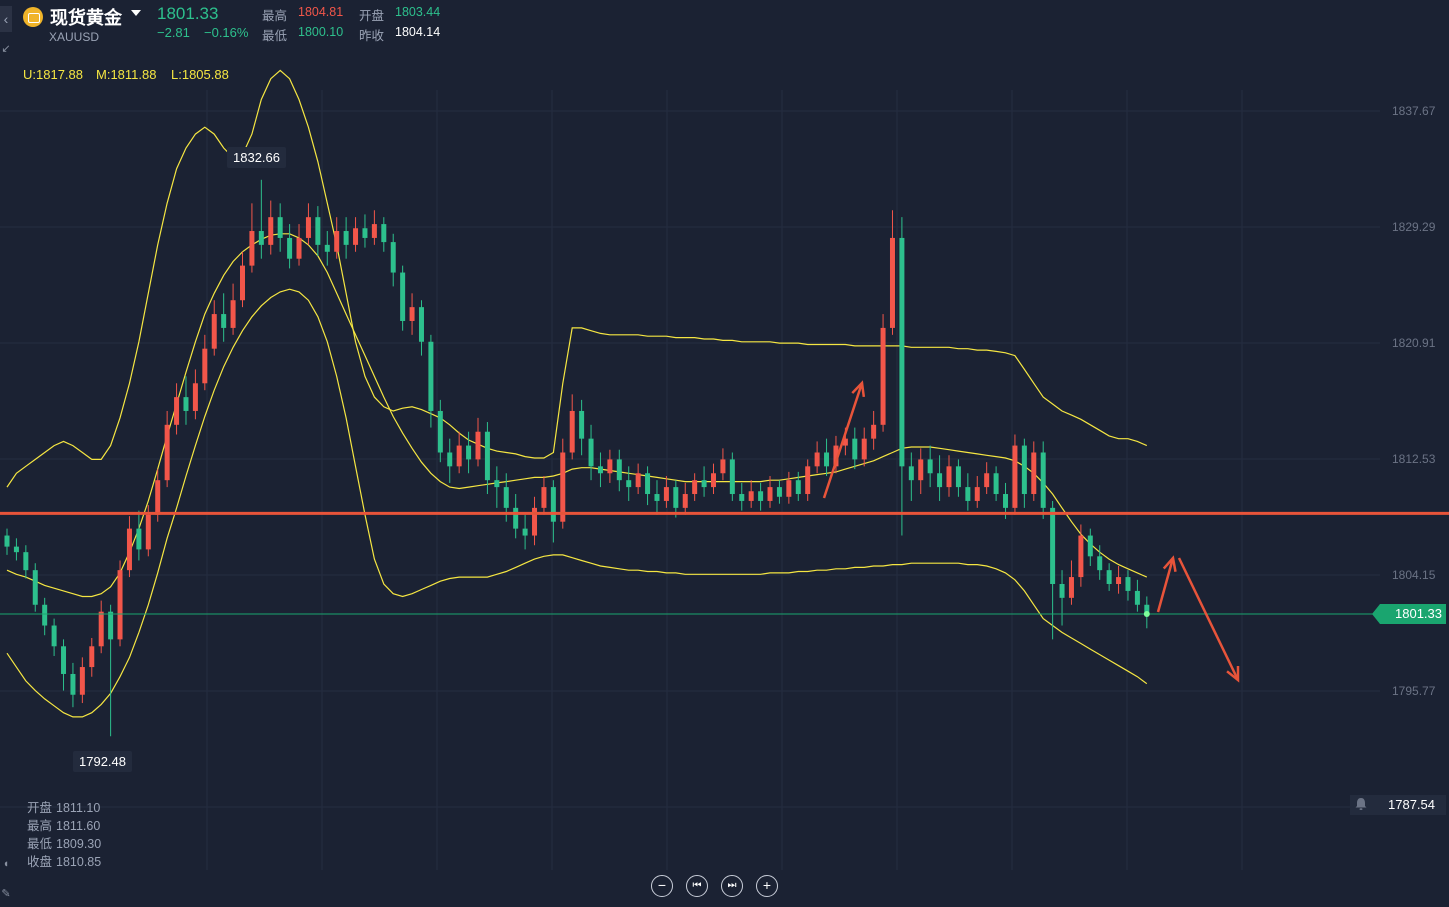 The width and height of the screenshot is (1449, 907). I want to click on ohlc-open: 开盘 1811.10, so click(63, 806).